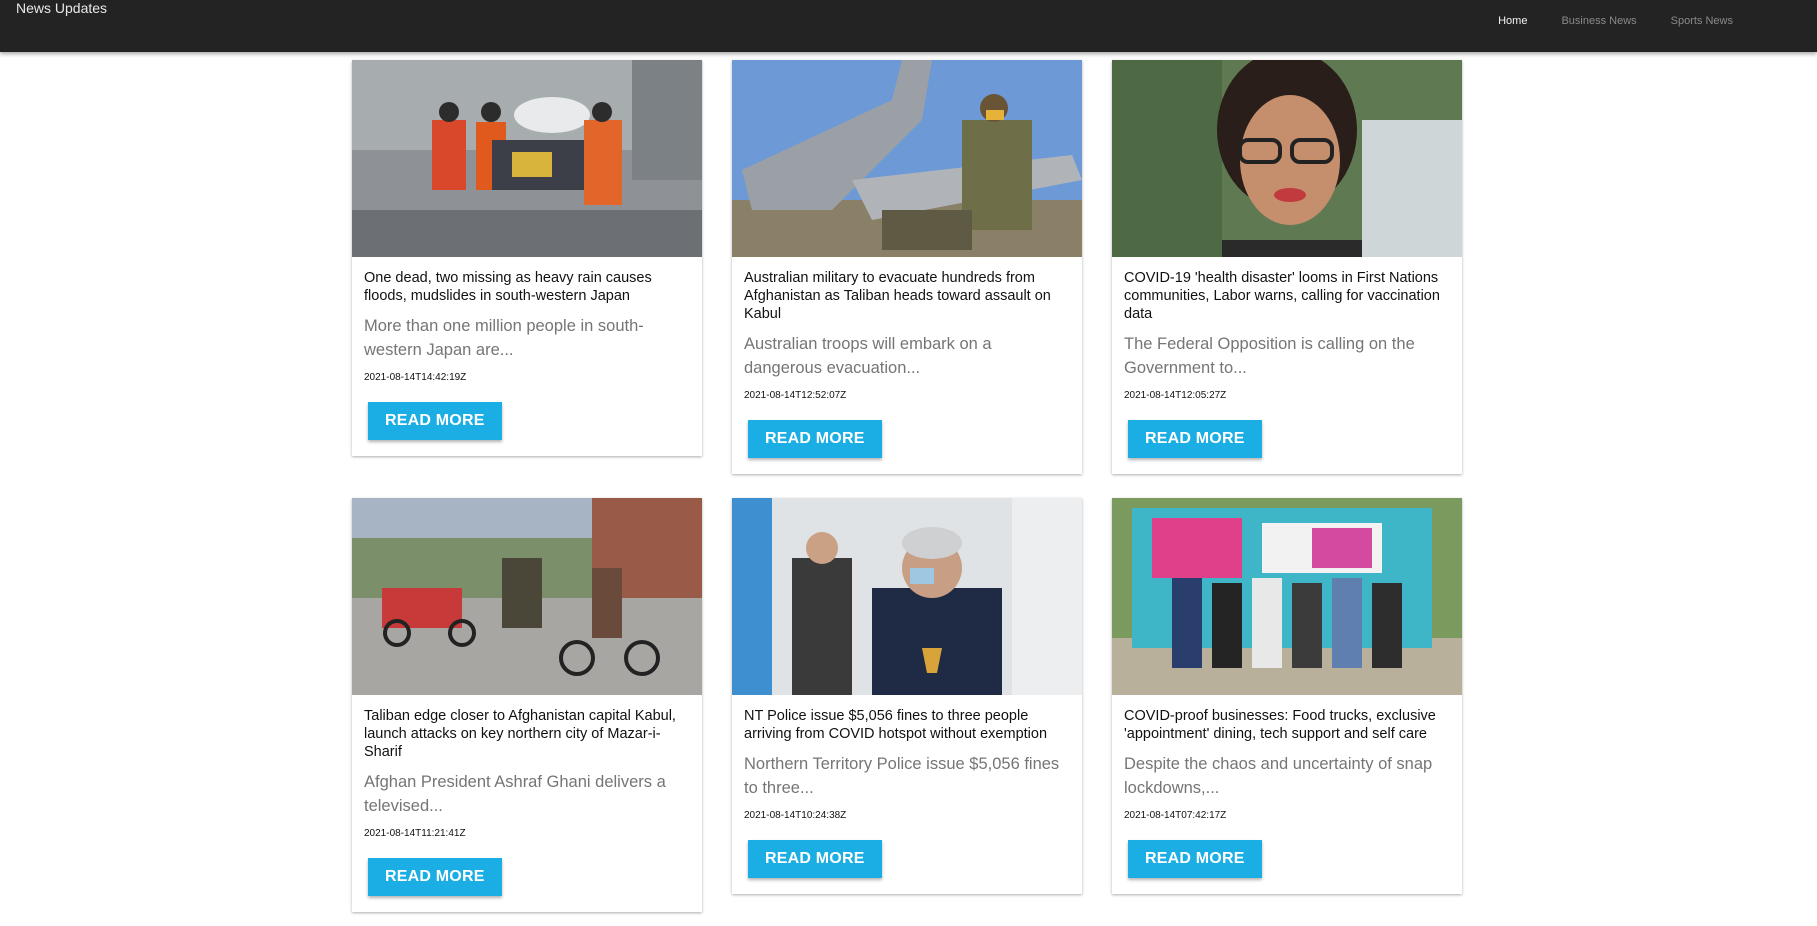  Describe the element at coordinates (1598, 21) in the screenshot. I see `nav-link-business-news: Business News` at that location.